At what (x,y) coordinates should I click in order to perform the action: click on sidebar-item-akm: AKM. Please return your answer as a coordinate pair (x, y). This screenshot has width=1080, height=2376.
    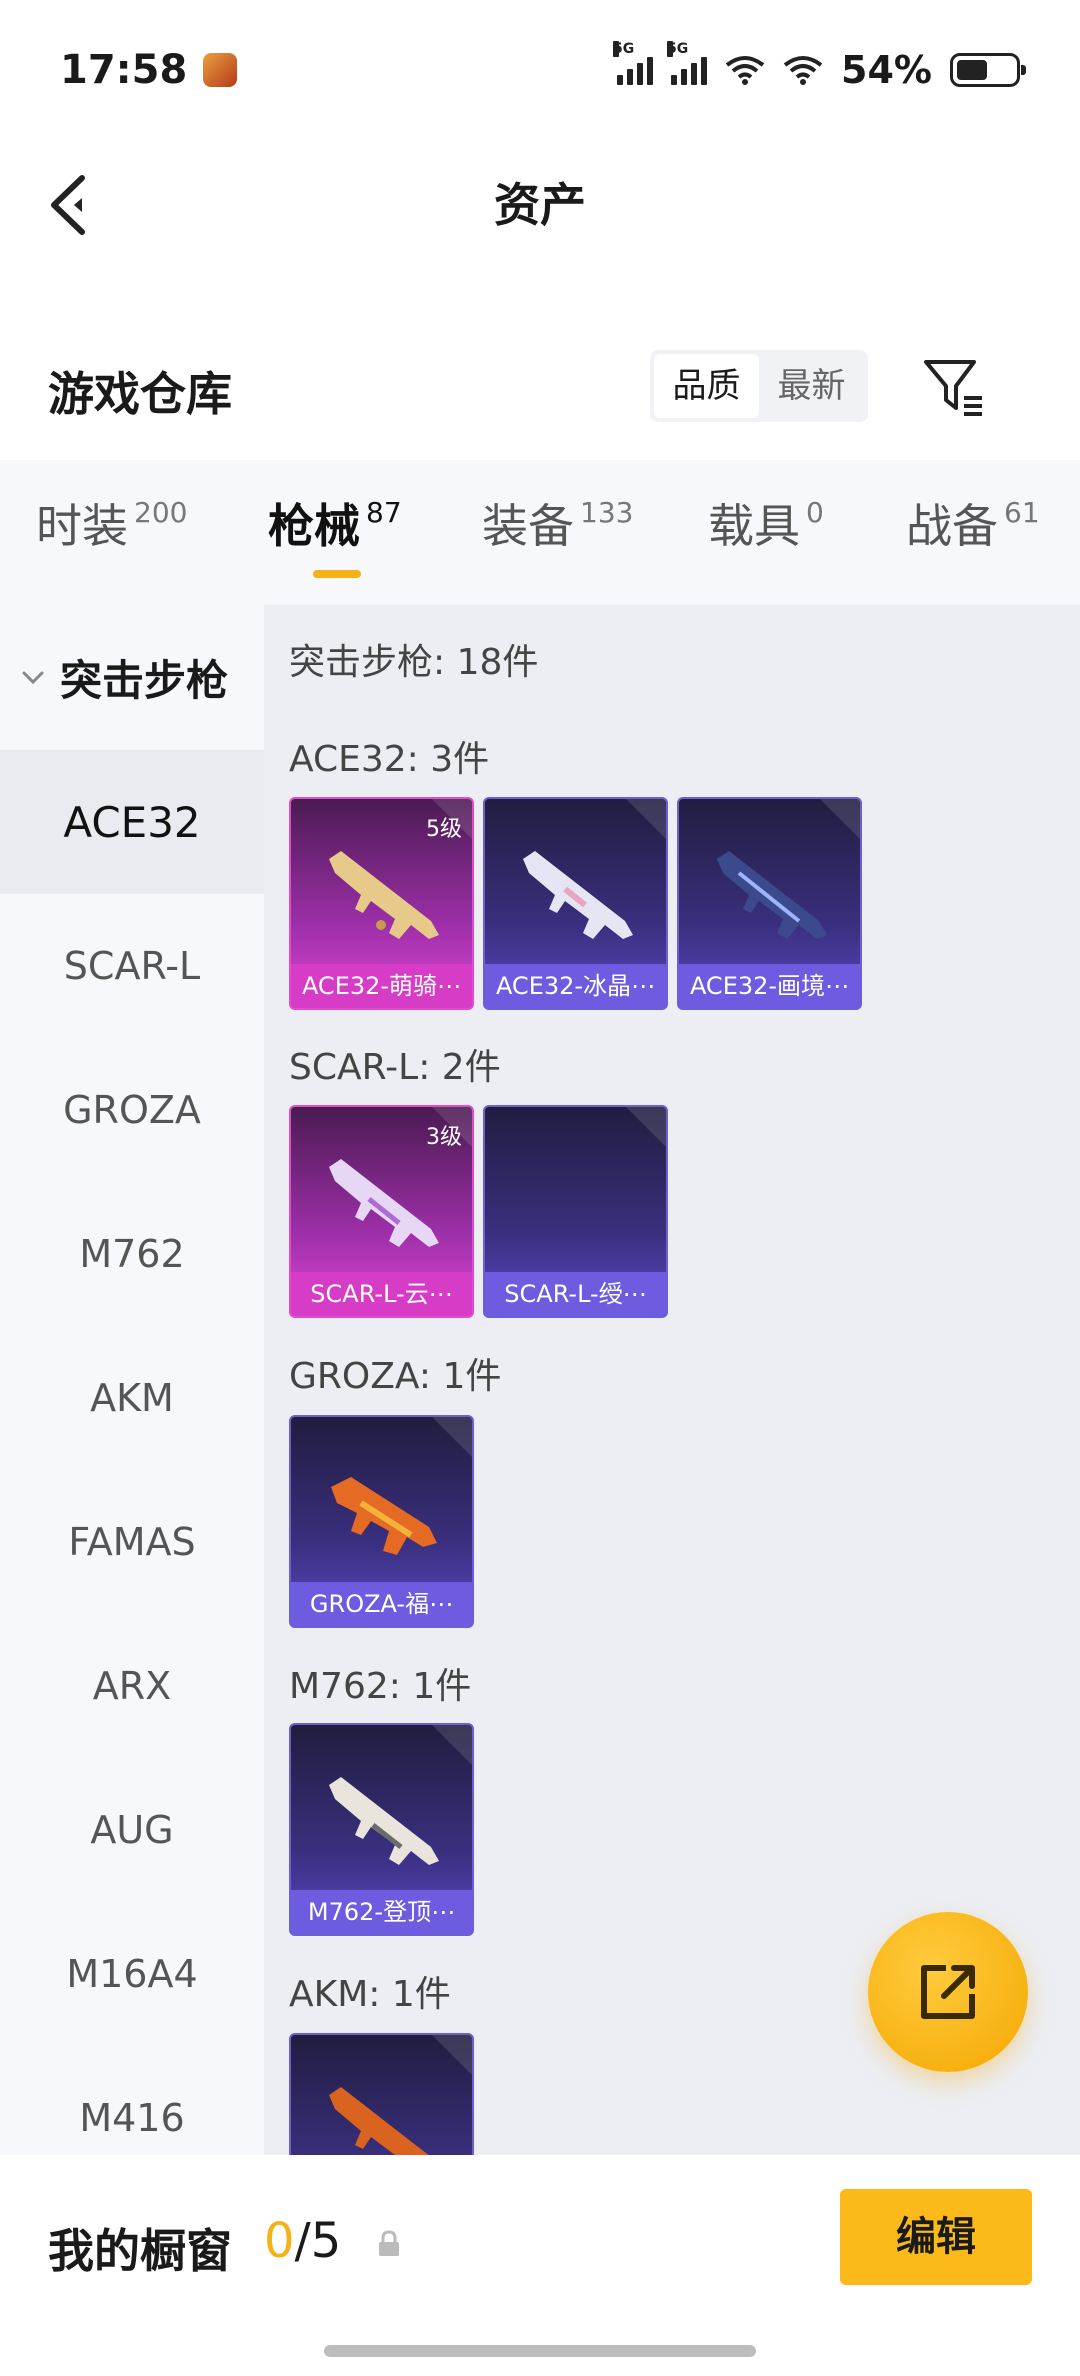
    Looking at the image, I should click on (132, 1398).